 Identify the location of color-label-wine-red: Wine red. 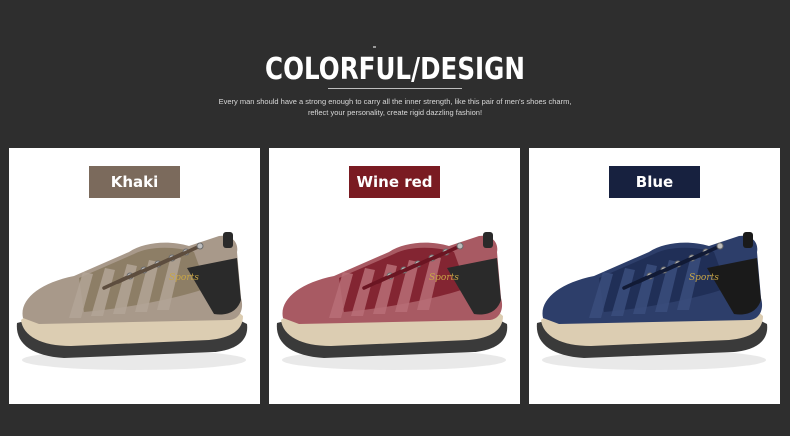
(394, 182).